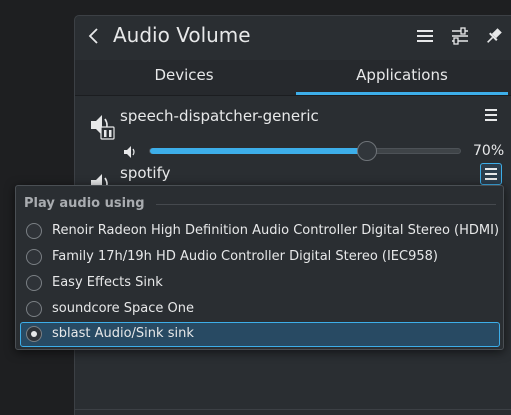 Image resolution: width=511 pixels, height=415 pixels. Describe the element at coordinates (260, 334) in the screenshot. I see `output-device-option-selected: sblast Audio/Sink sink` at that location.